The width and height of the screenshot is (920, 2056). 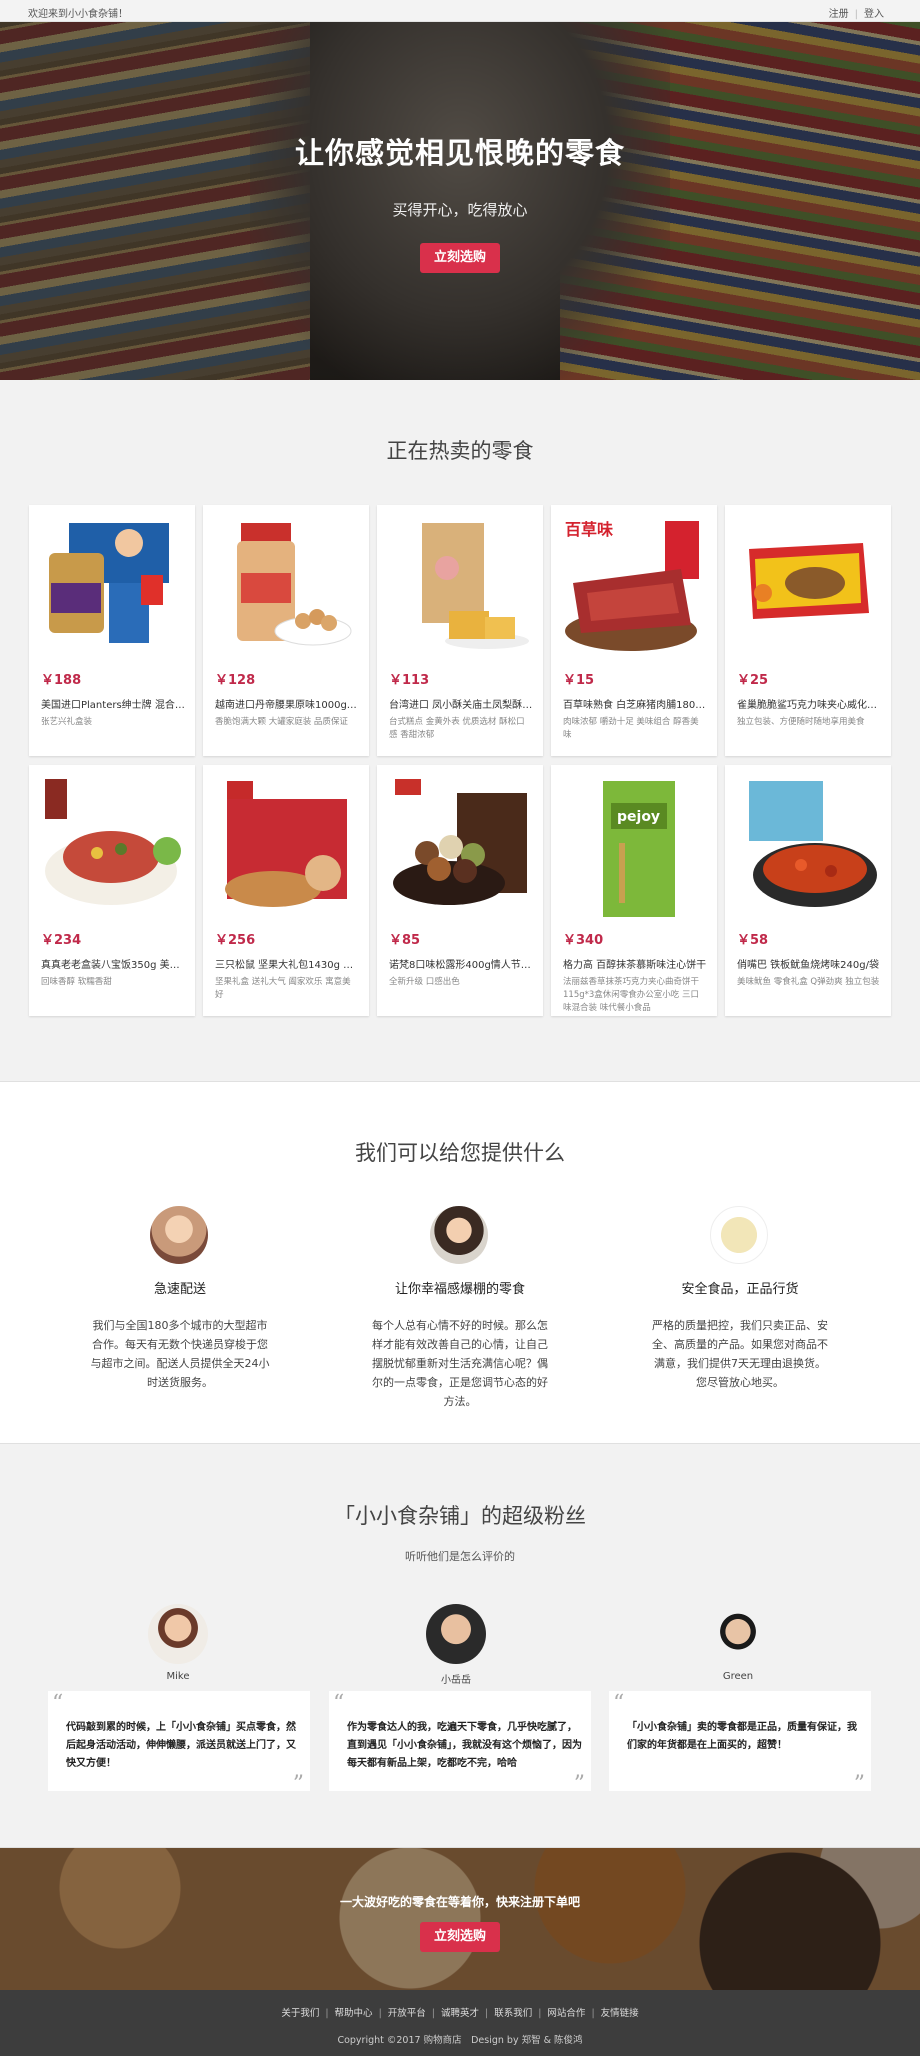 What do you see at coordinates (579, 680) in the screenshot?
I see `product-price: ￥15` at bounding box center [579, 680].